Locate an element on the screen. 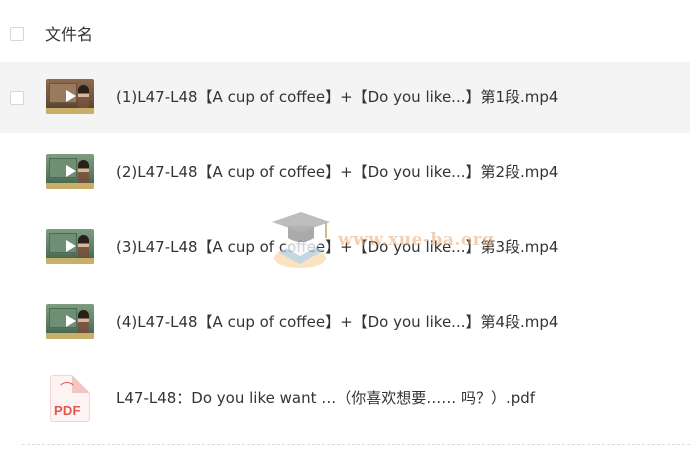 The width and height of the screenshot is (690, 452). file-row-checkbox is located at coordinates (17, 98).